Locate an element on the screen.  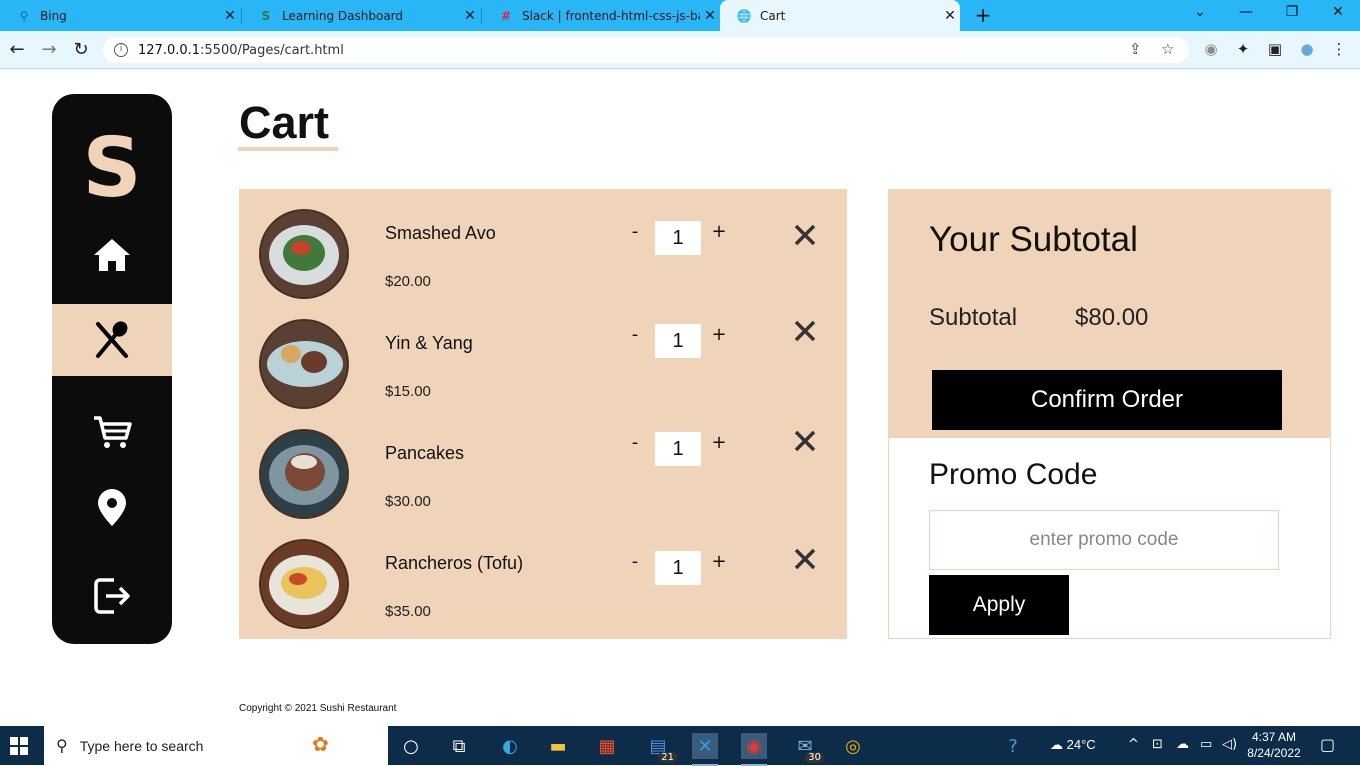
store-icon: ▦ is located at coordinates (607, 746).